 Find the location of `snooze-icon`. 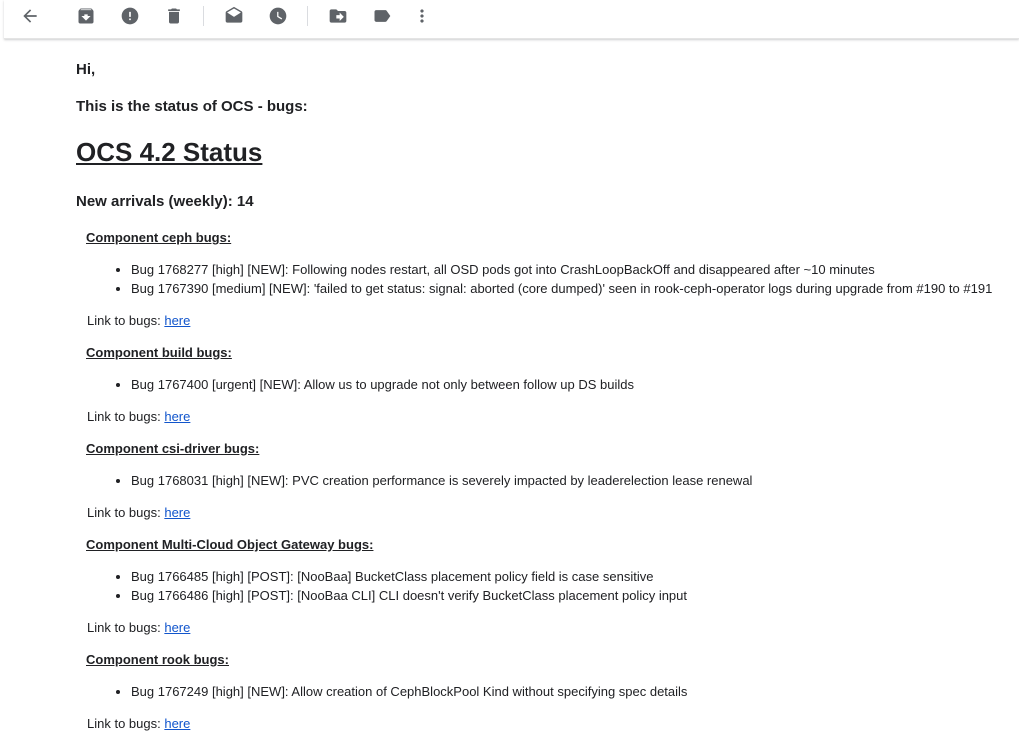

snooze-icon is located at coordinates (278, 16).